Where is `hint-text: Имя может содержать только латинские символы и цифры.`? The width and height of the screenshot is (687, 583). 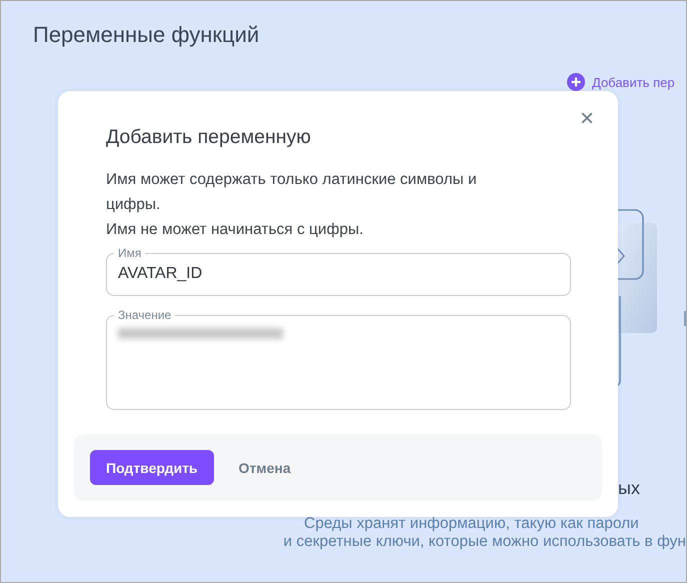 hint-text: Имя может содержать только латинские символы и цифры. is located at coordinates (292, 192).